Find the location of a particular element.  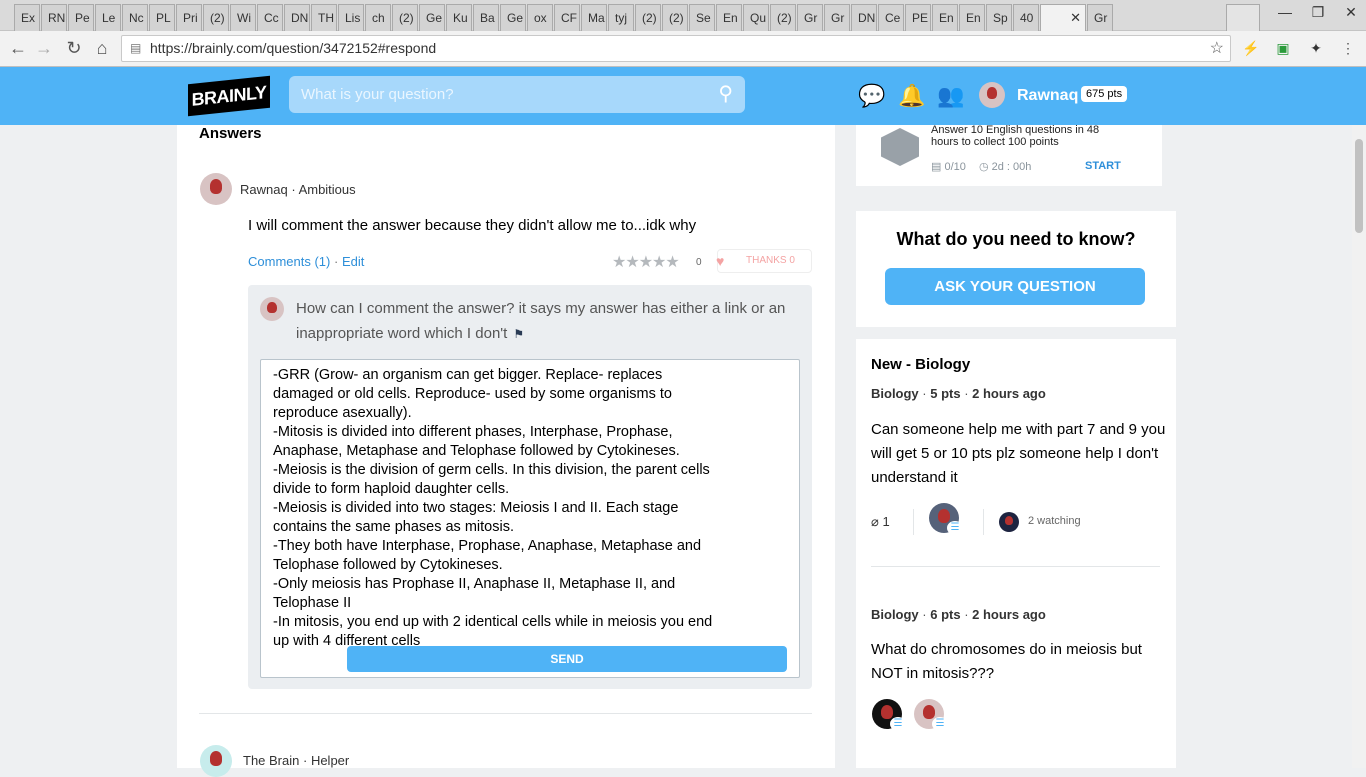

minimize-icon: — is located at coordinates (1285, 12).